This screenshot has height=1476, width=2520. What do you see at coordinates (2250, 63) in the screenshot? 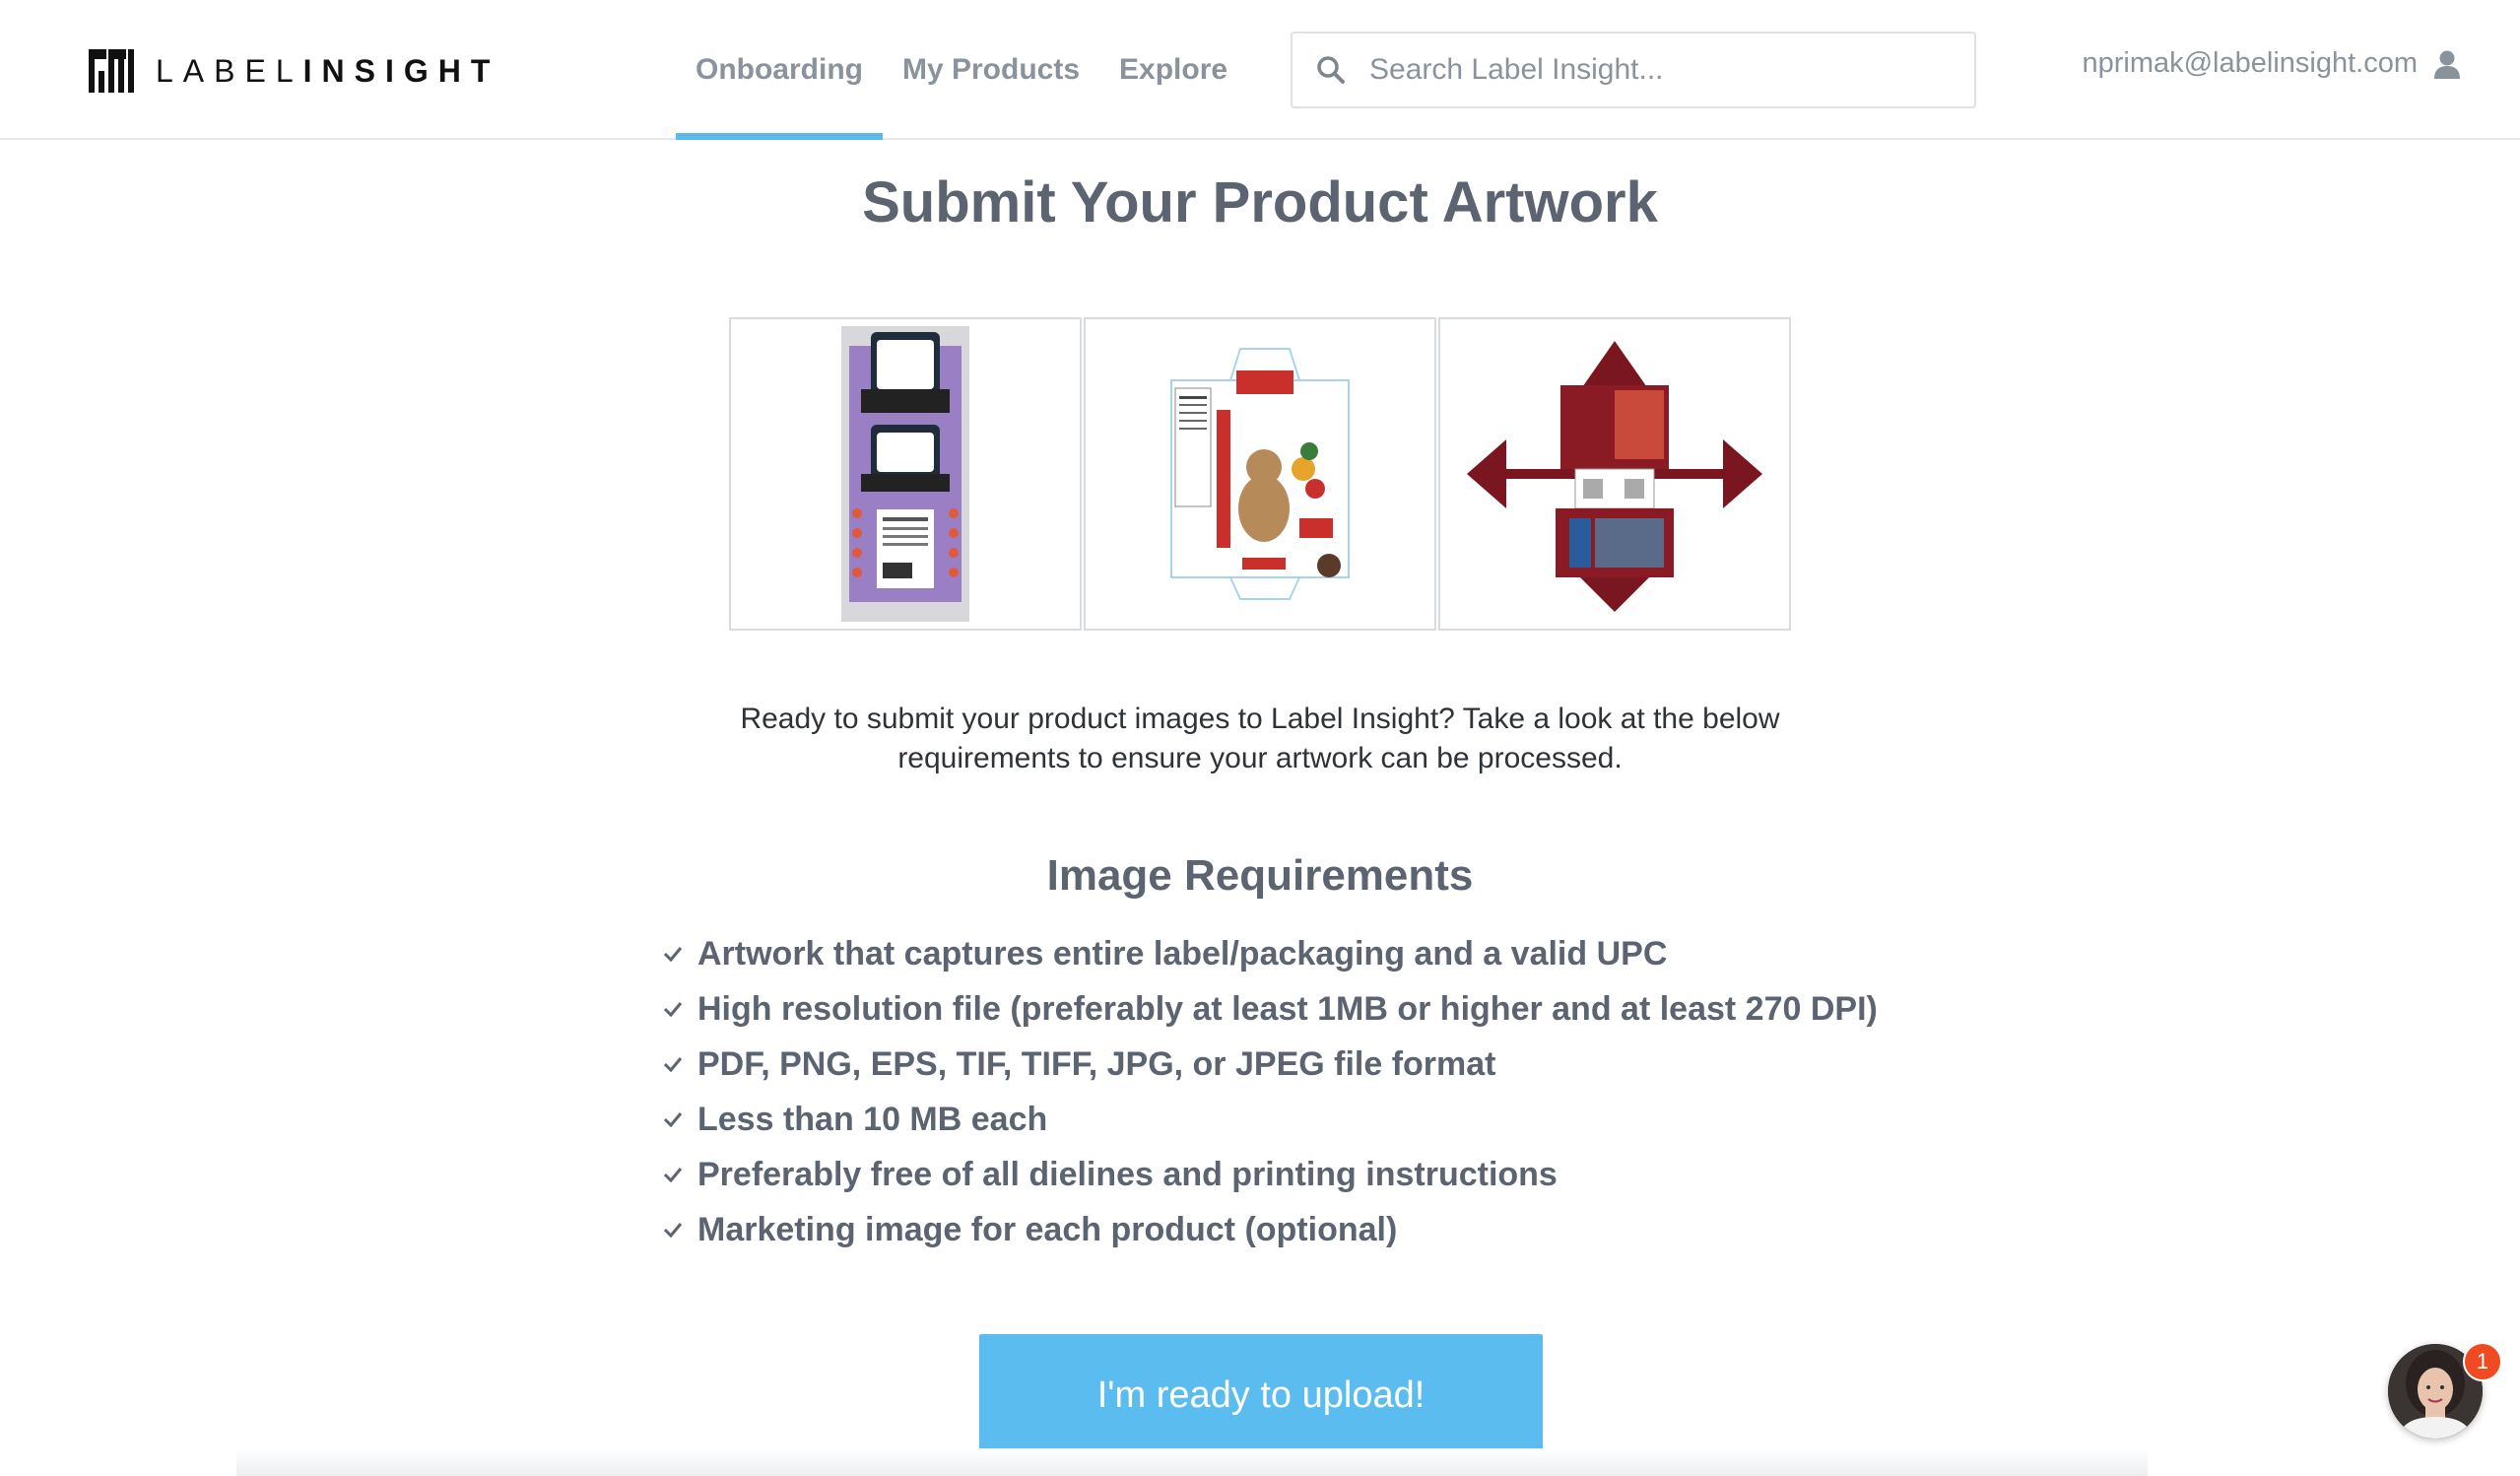
I see `user-email: nprimak@labelinsight.com` at bounding box center [2250, 63].